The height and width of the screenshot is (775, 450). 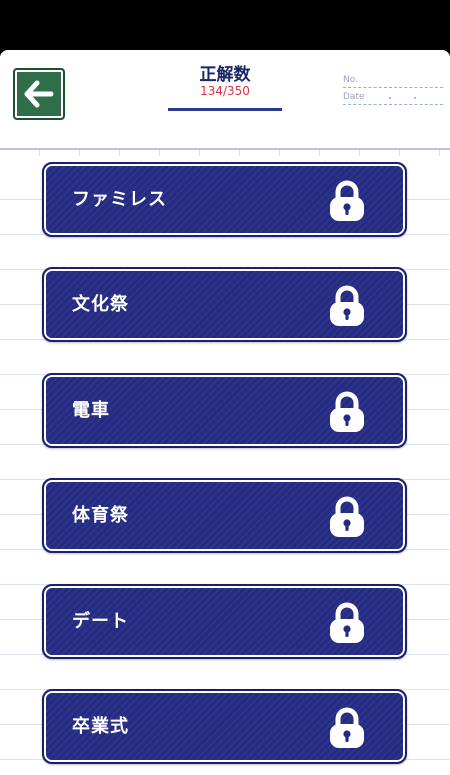 What do you see at coordinates (91, 410) in the screenshot?
I see `category-label: 電車` at bounding box center [91, 410].